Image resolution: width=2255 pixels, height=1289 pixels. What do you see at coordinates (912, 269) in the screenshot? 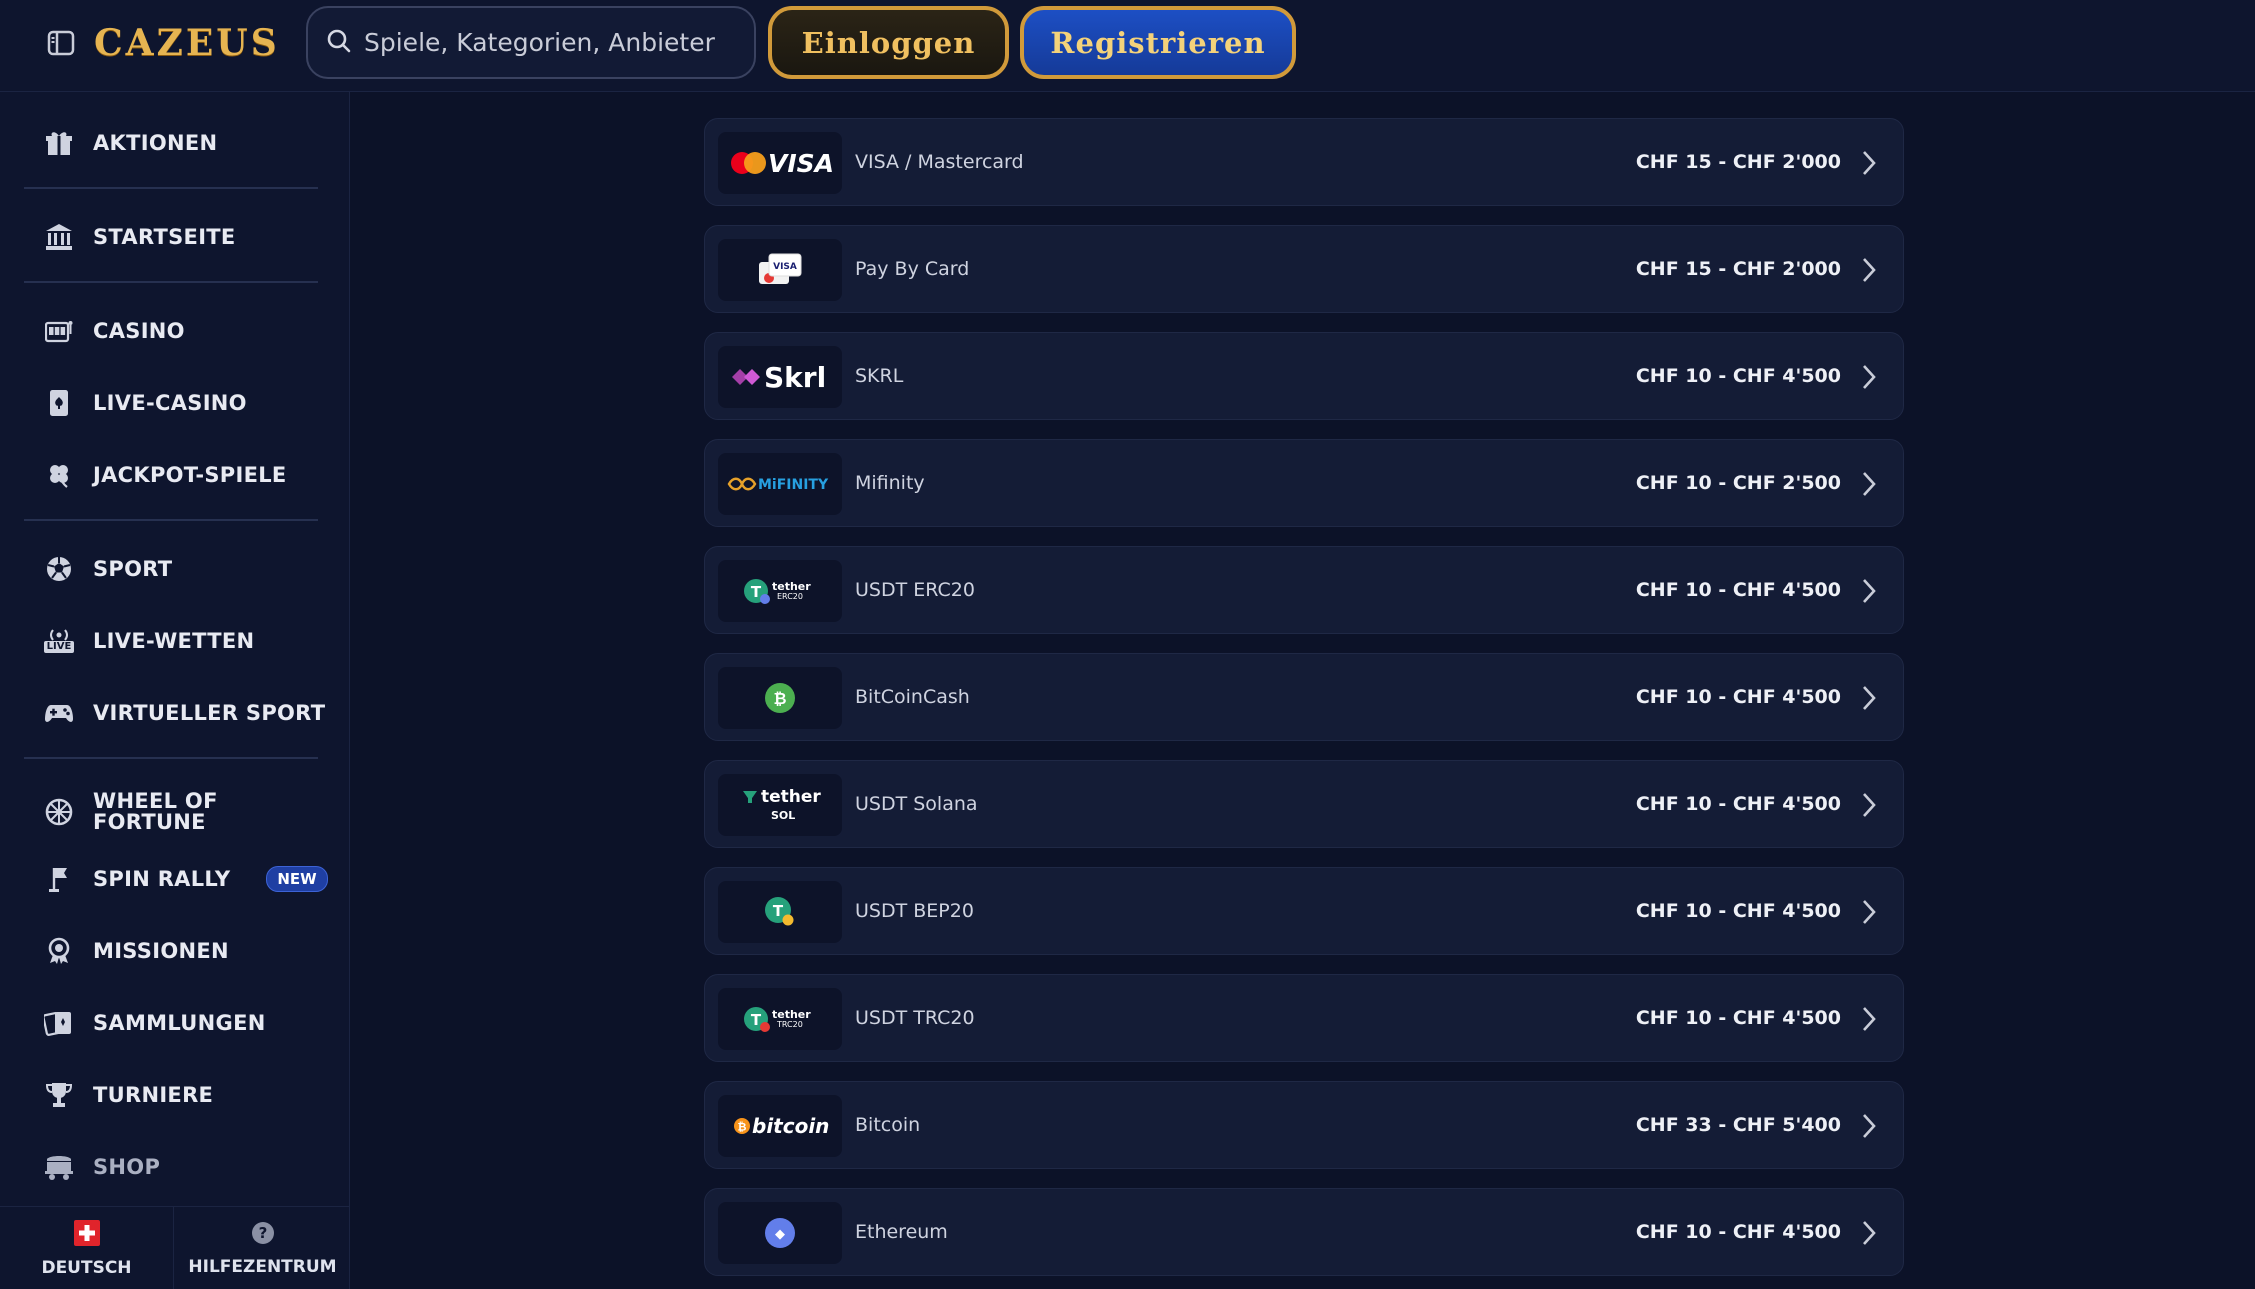
I see `payment-name: Pay By Card` at bounding box center [912, 269].